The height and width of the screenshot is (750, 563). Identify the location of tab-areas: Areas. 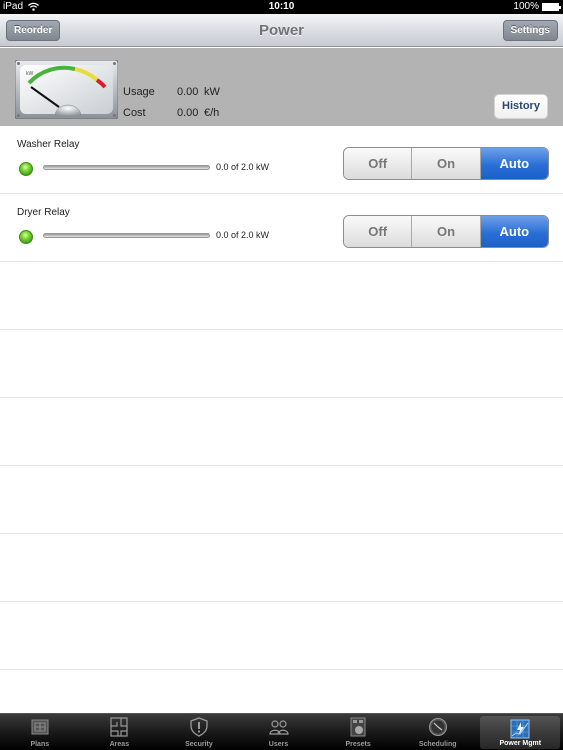
(120, 732).